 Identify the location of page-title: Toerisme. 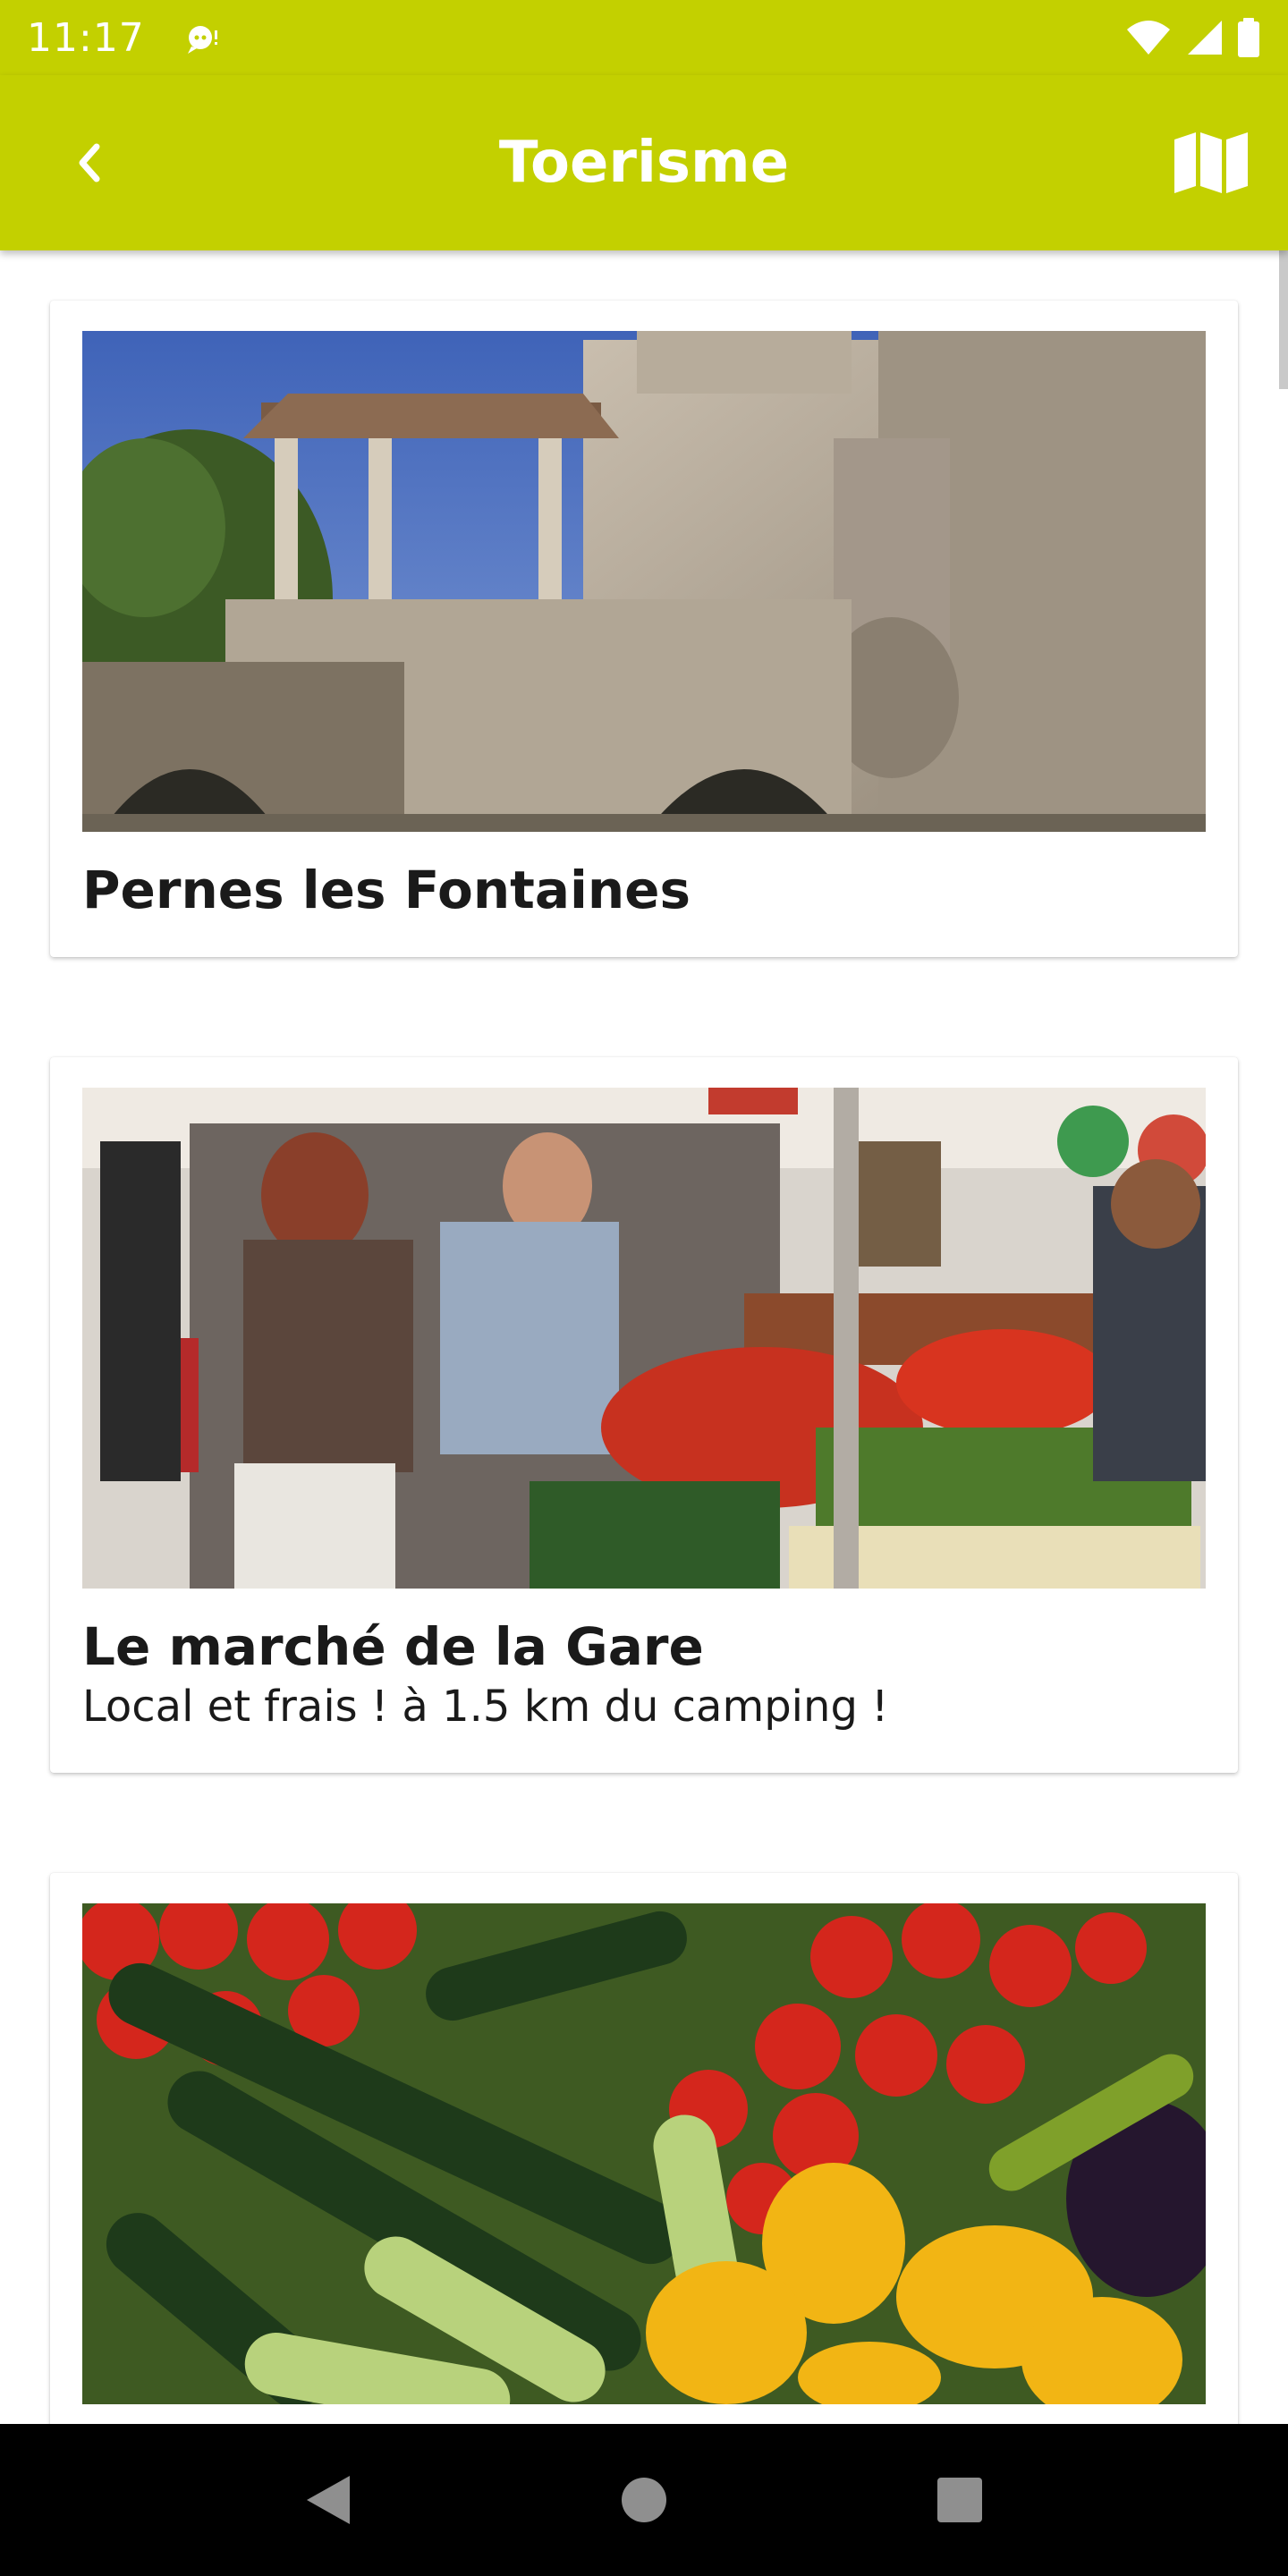
(644, 163).